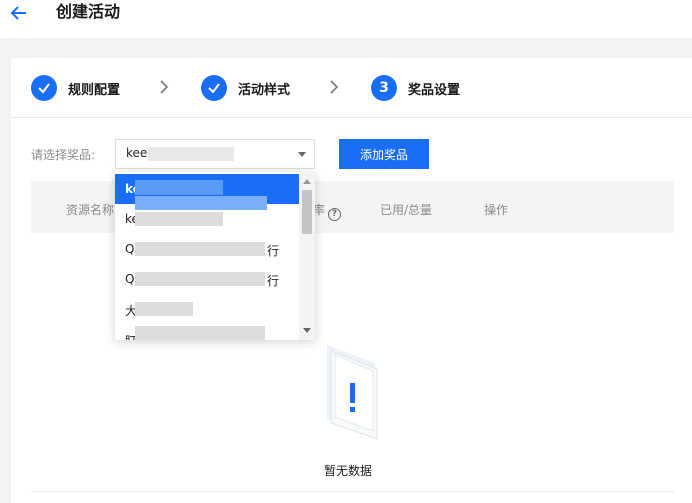 The height and width of the screenshot is (503, 692). I want to click on step-prize: 3 奖品设置, so click(415, 88).